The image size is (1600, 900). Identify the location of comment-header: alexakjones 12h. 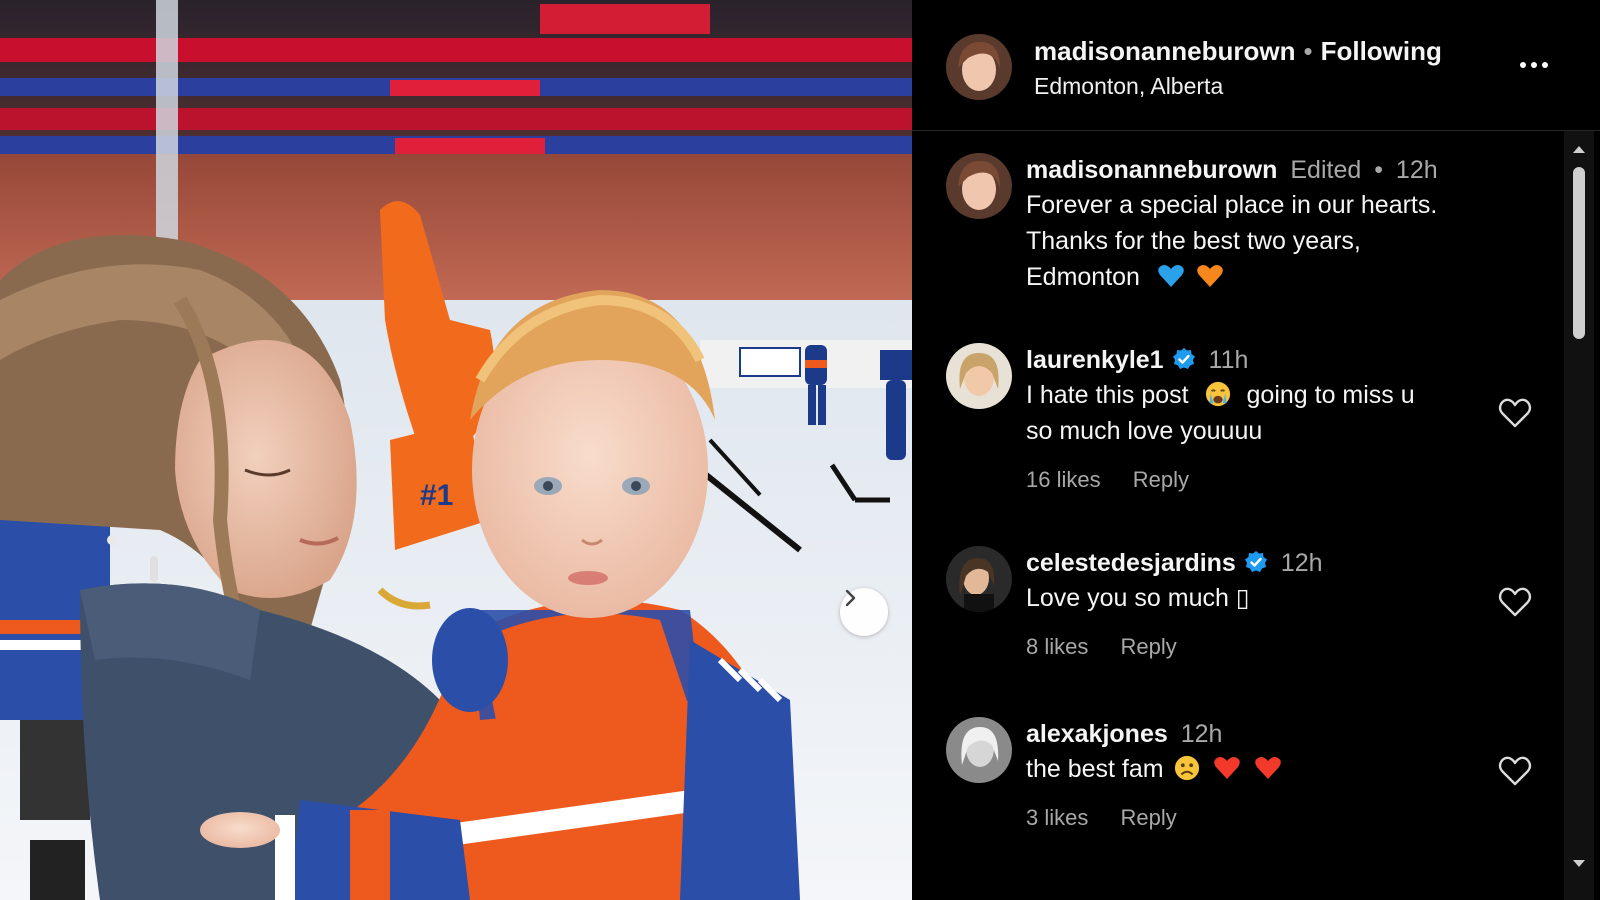
(1261, 734).